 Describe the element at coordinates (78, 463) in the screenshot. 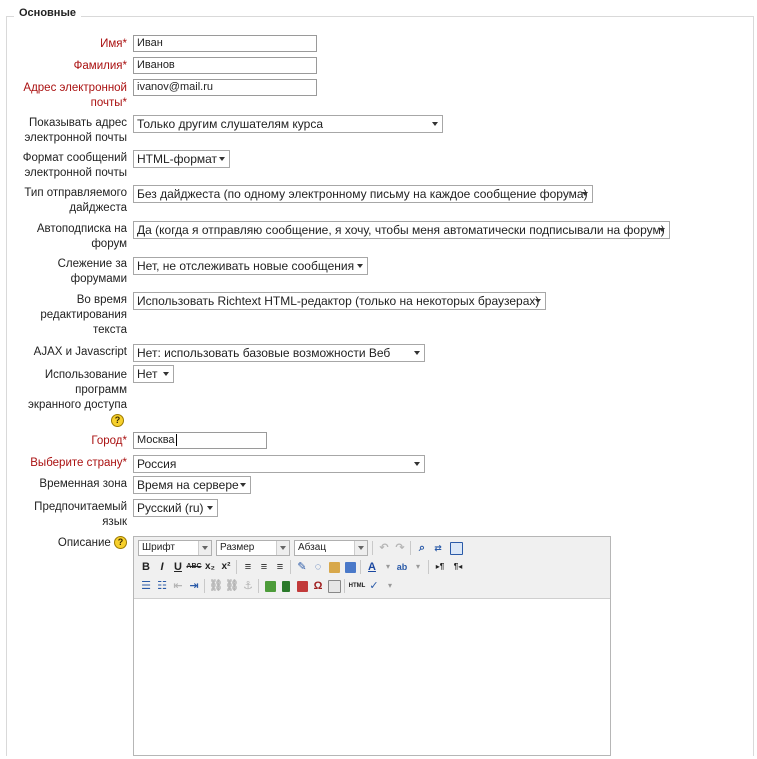

I see `country-label: Выберите страну*` at that location.